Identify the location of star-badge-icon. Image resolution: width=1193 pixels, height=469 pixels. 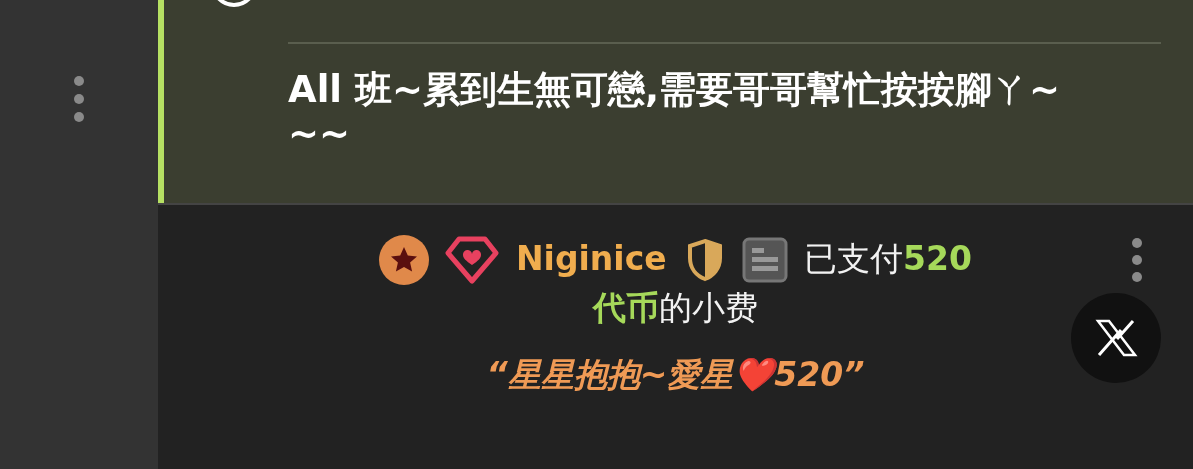
(404, 260).